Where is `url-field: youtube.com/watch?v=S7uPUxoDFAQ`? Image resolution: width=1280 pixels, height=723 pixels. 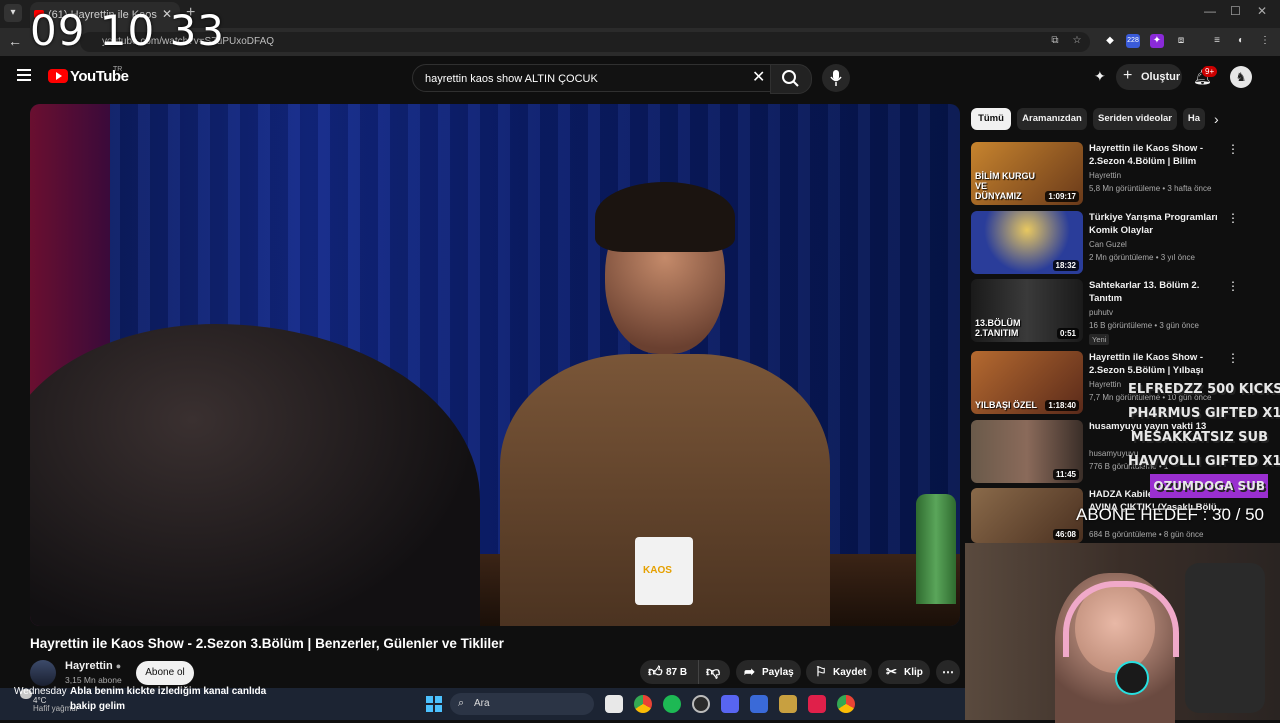 url-field: youtube.com/watch?v=S7uPUxoDFAQ is located at coordinates (585, 42).